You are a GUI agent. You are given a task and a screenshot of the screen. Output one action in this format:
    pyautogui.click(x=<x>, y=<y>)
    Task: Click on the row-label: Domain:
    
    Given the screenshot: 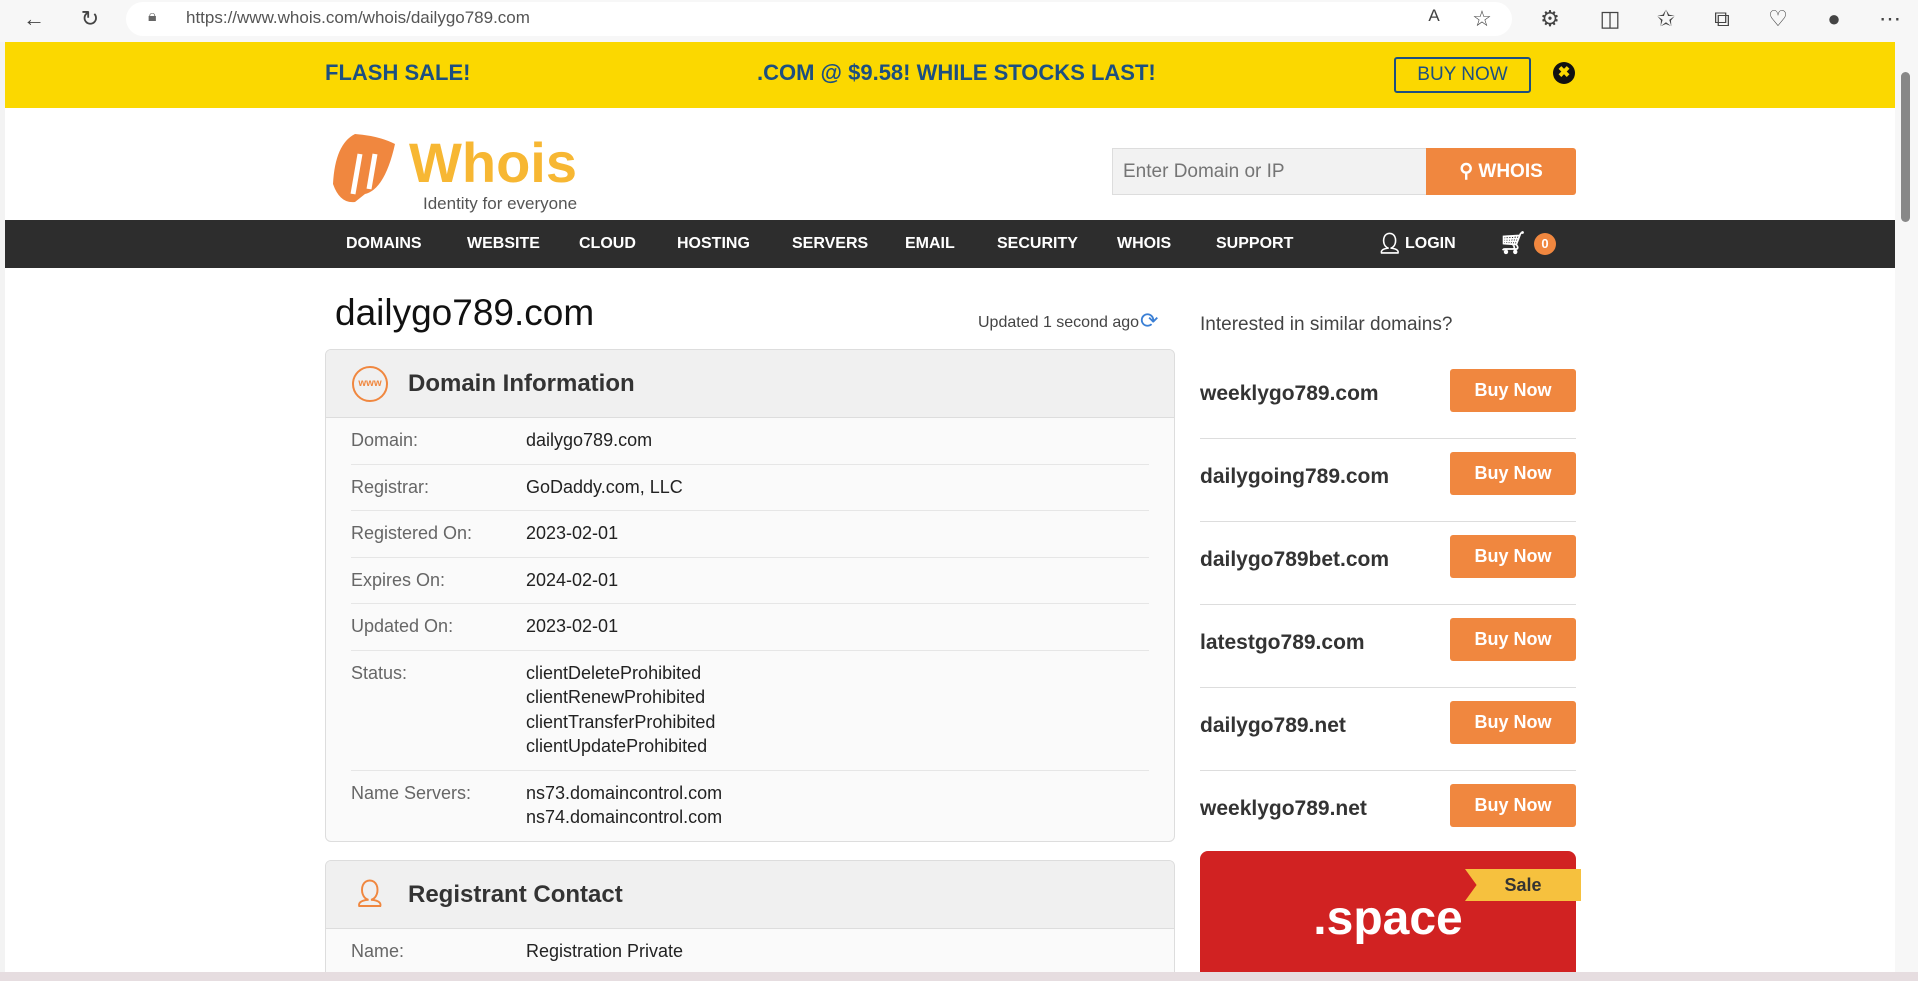 What is the action you would take?
    pyautogui.click(x=385, y=440)
    